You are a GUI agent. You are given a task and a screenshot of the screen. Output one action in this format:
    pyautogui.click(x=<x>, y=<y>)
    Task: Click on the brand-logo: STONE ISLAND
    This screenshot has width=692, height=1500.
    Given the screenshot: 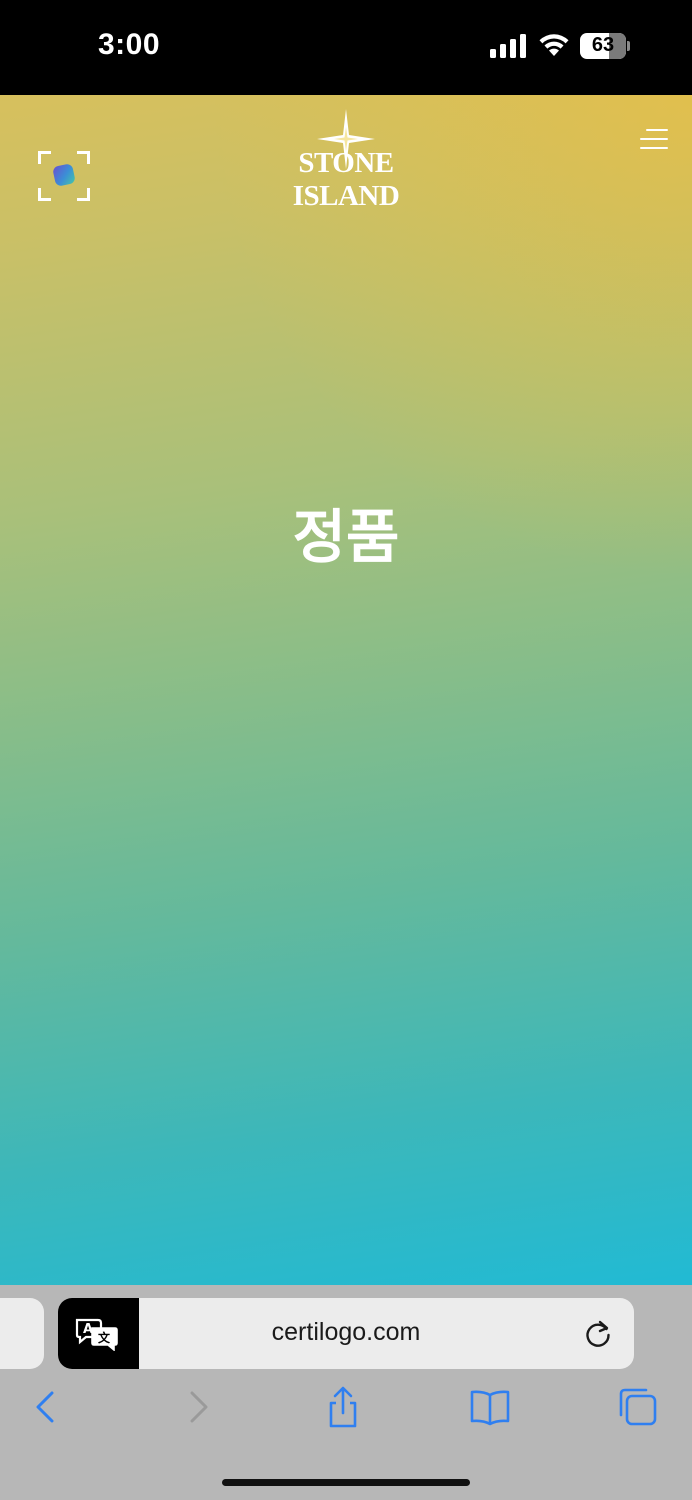 What is the action you would take?
    pyautogui.click(x=346, y=160)
    